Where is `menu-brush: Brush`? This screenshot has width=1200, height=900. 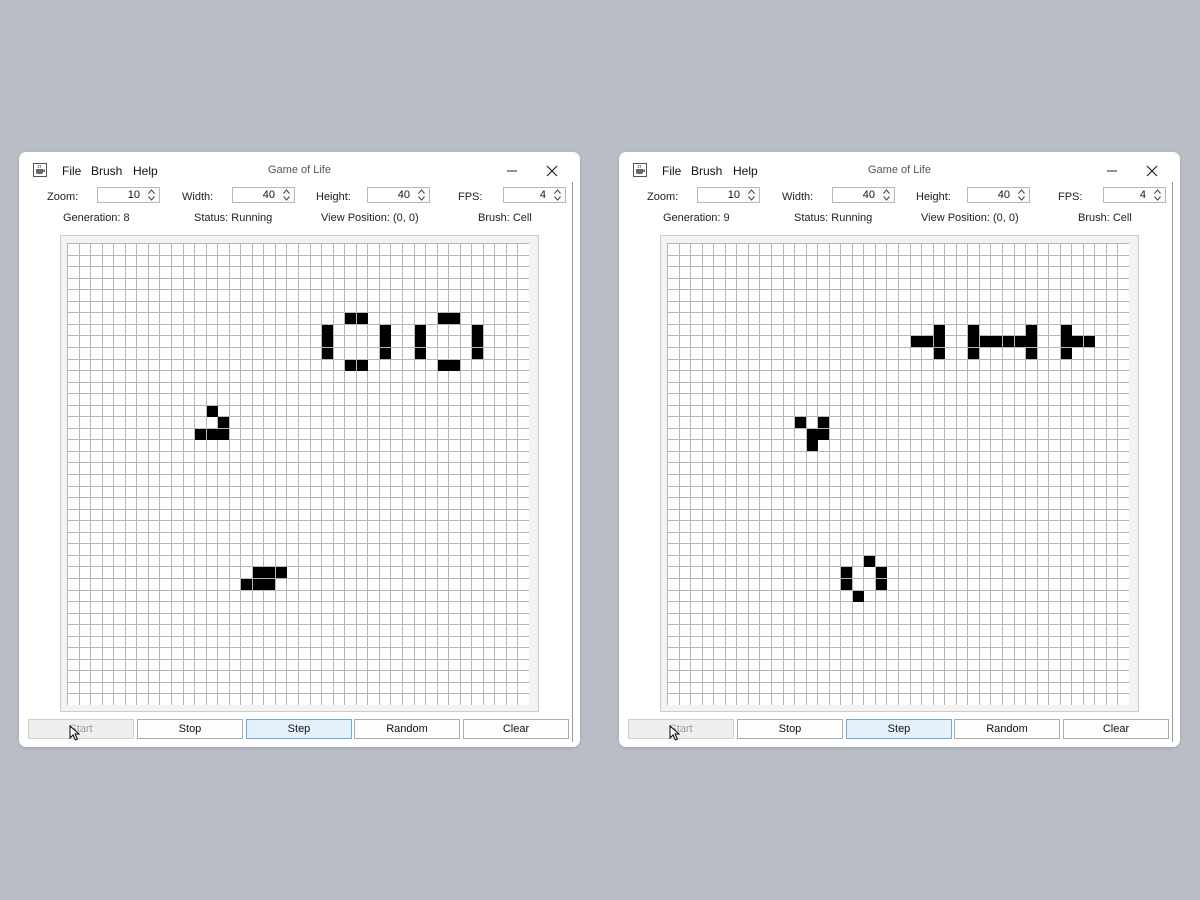
menu-brush: Brush is located at coordinates (706, 171).